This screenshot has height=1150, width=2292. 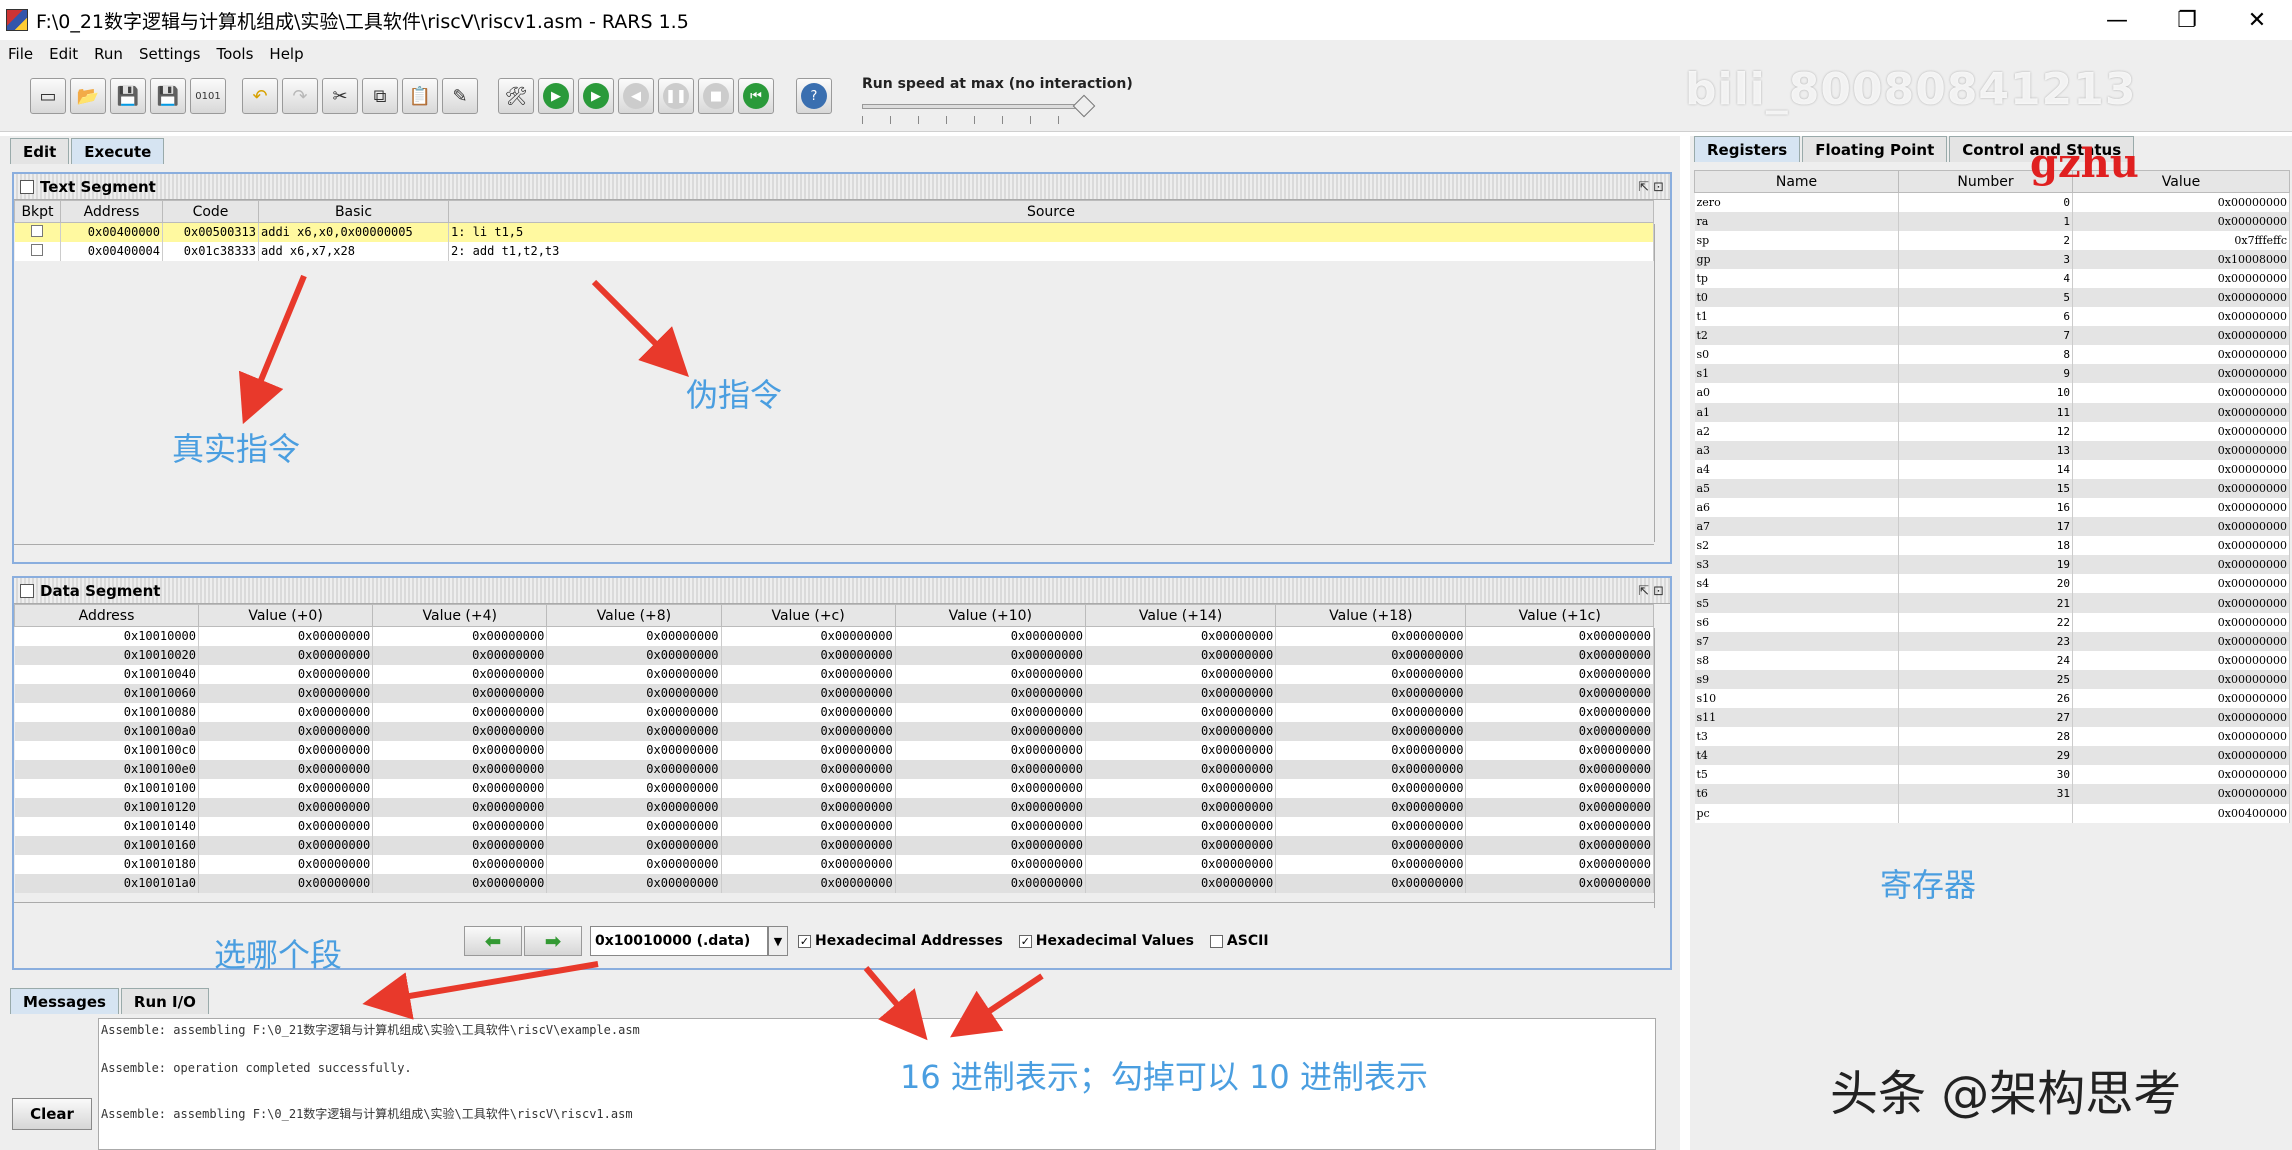 I want to click on col-bkpt: Bkpt, so click(x=37, y=211).